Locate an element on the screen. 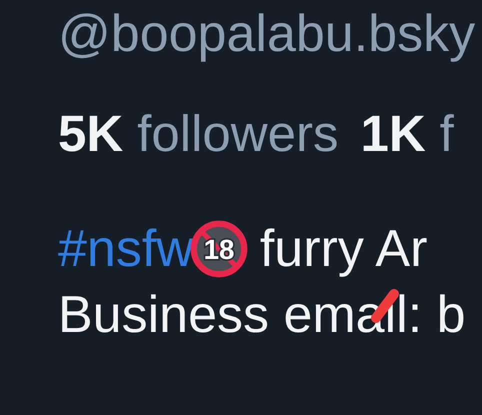 Image resolution: width=482 pixels, height=415 pixels. profile-handle: @boopalabu.bsky is located at coordinates (267, 34).